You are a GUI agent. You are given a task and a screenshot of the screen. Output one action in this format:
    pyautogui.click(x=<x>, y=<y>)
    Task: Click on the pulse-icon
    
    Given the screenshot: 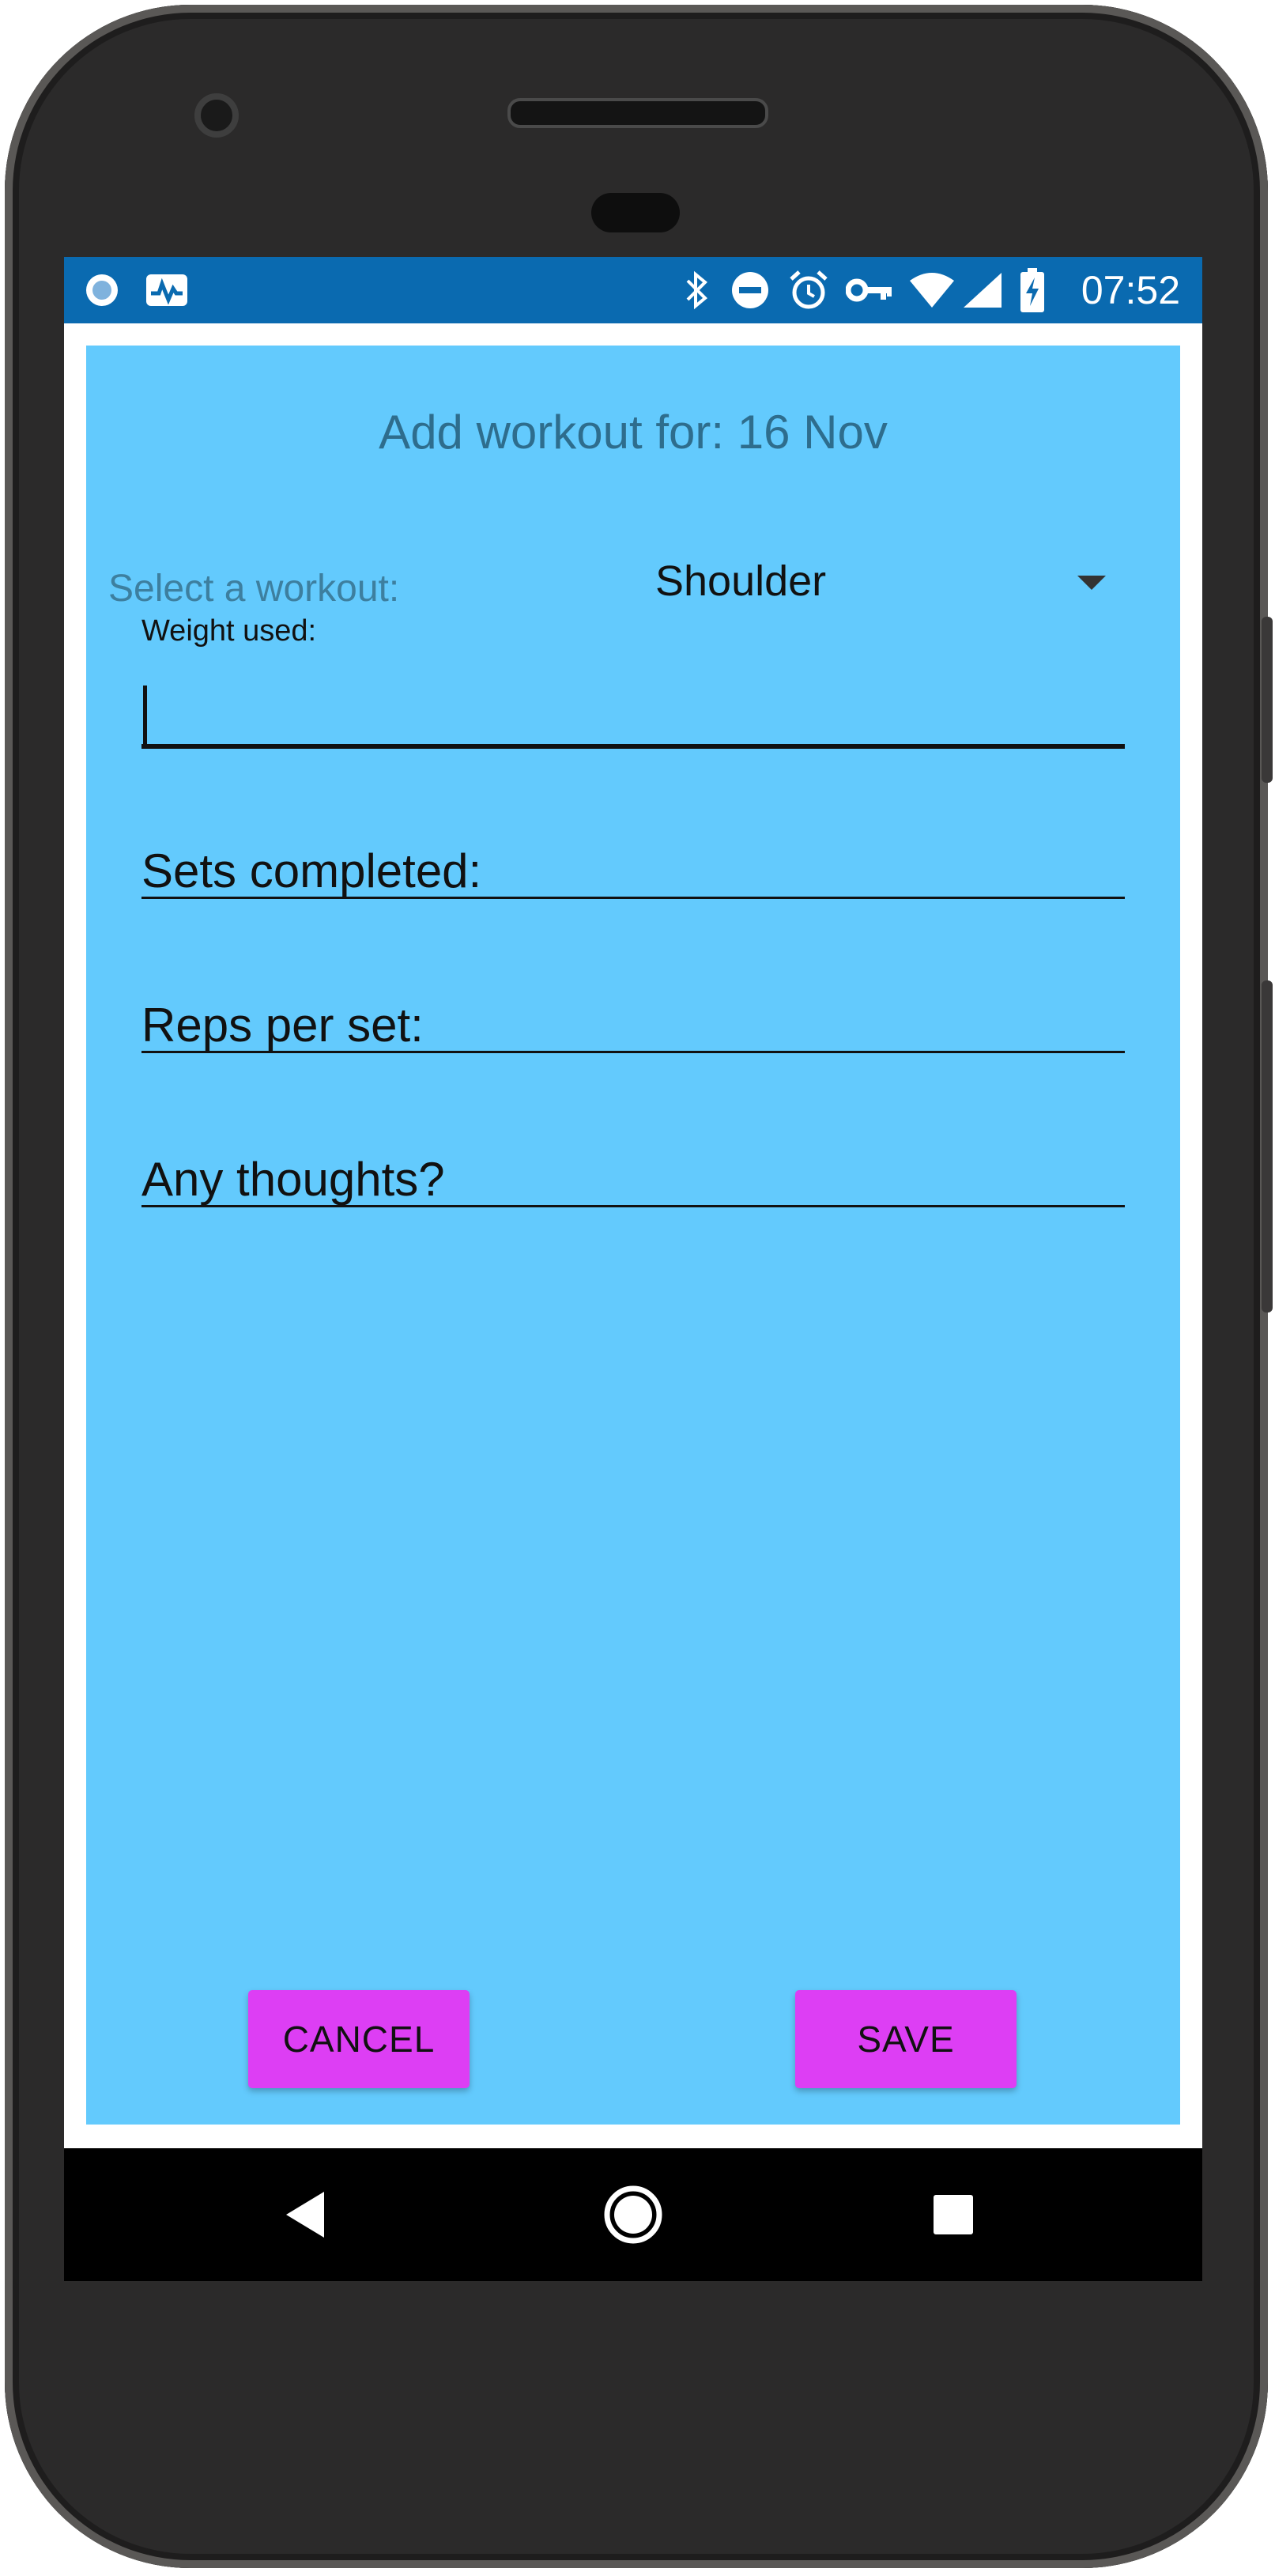 What is the action you would take?
    pyautogui.click(x=167, y=290)
    